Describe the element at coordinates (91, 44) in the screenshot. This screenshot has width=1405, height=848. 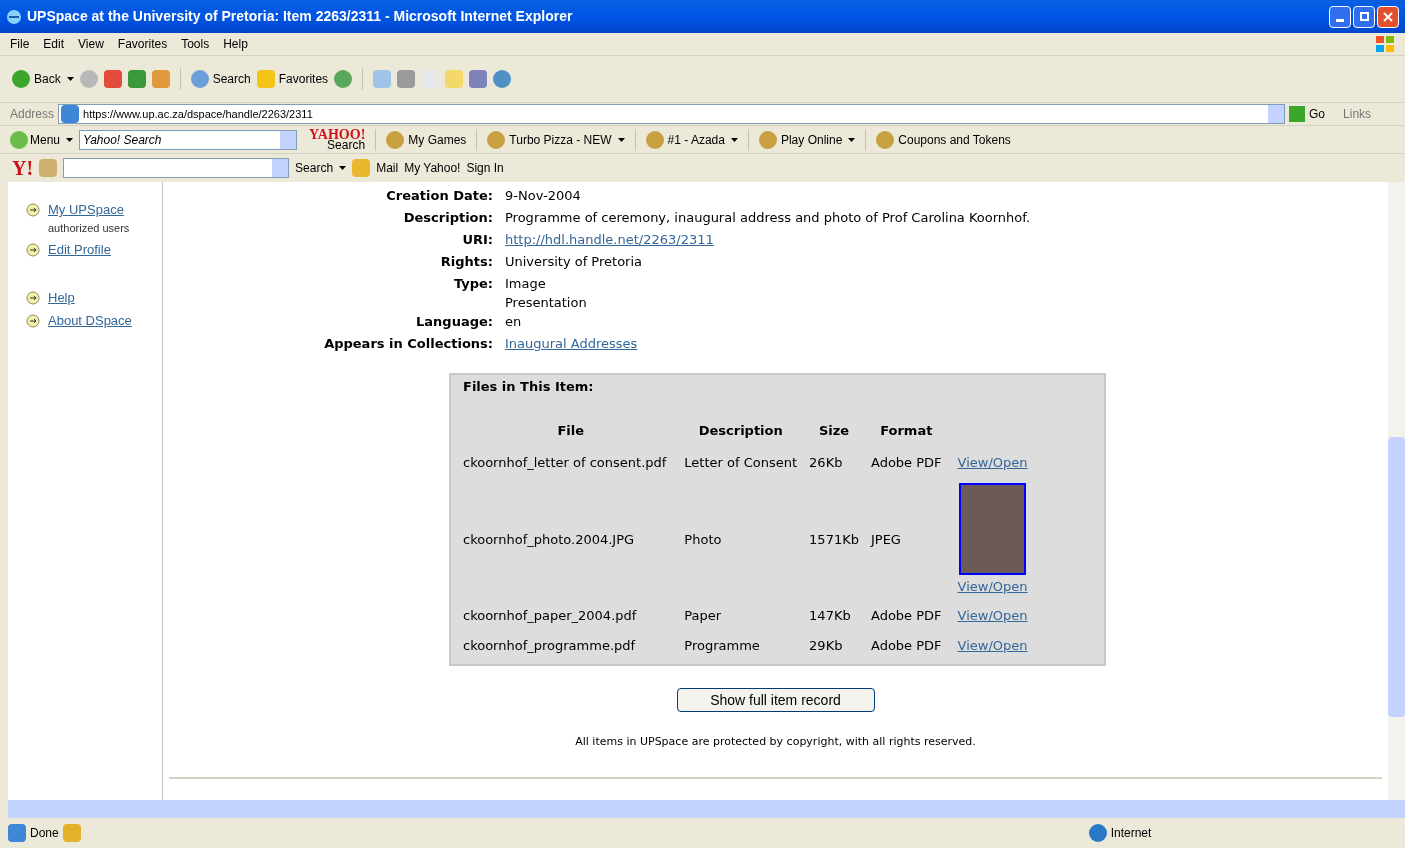
I see `menu-item: View` at that location.